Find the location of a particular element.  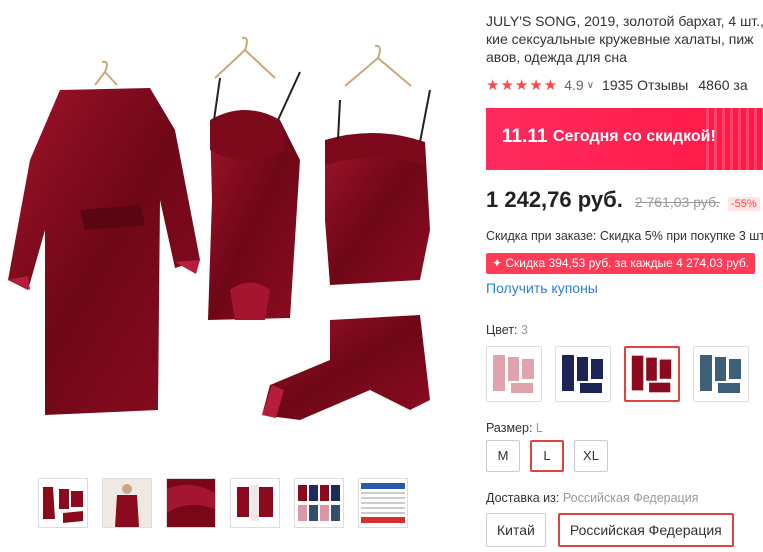

thumbnail-strip is located at coordinates (223, 503).